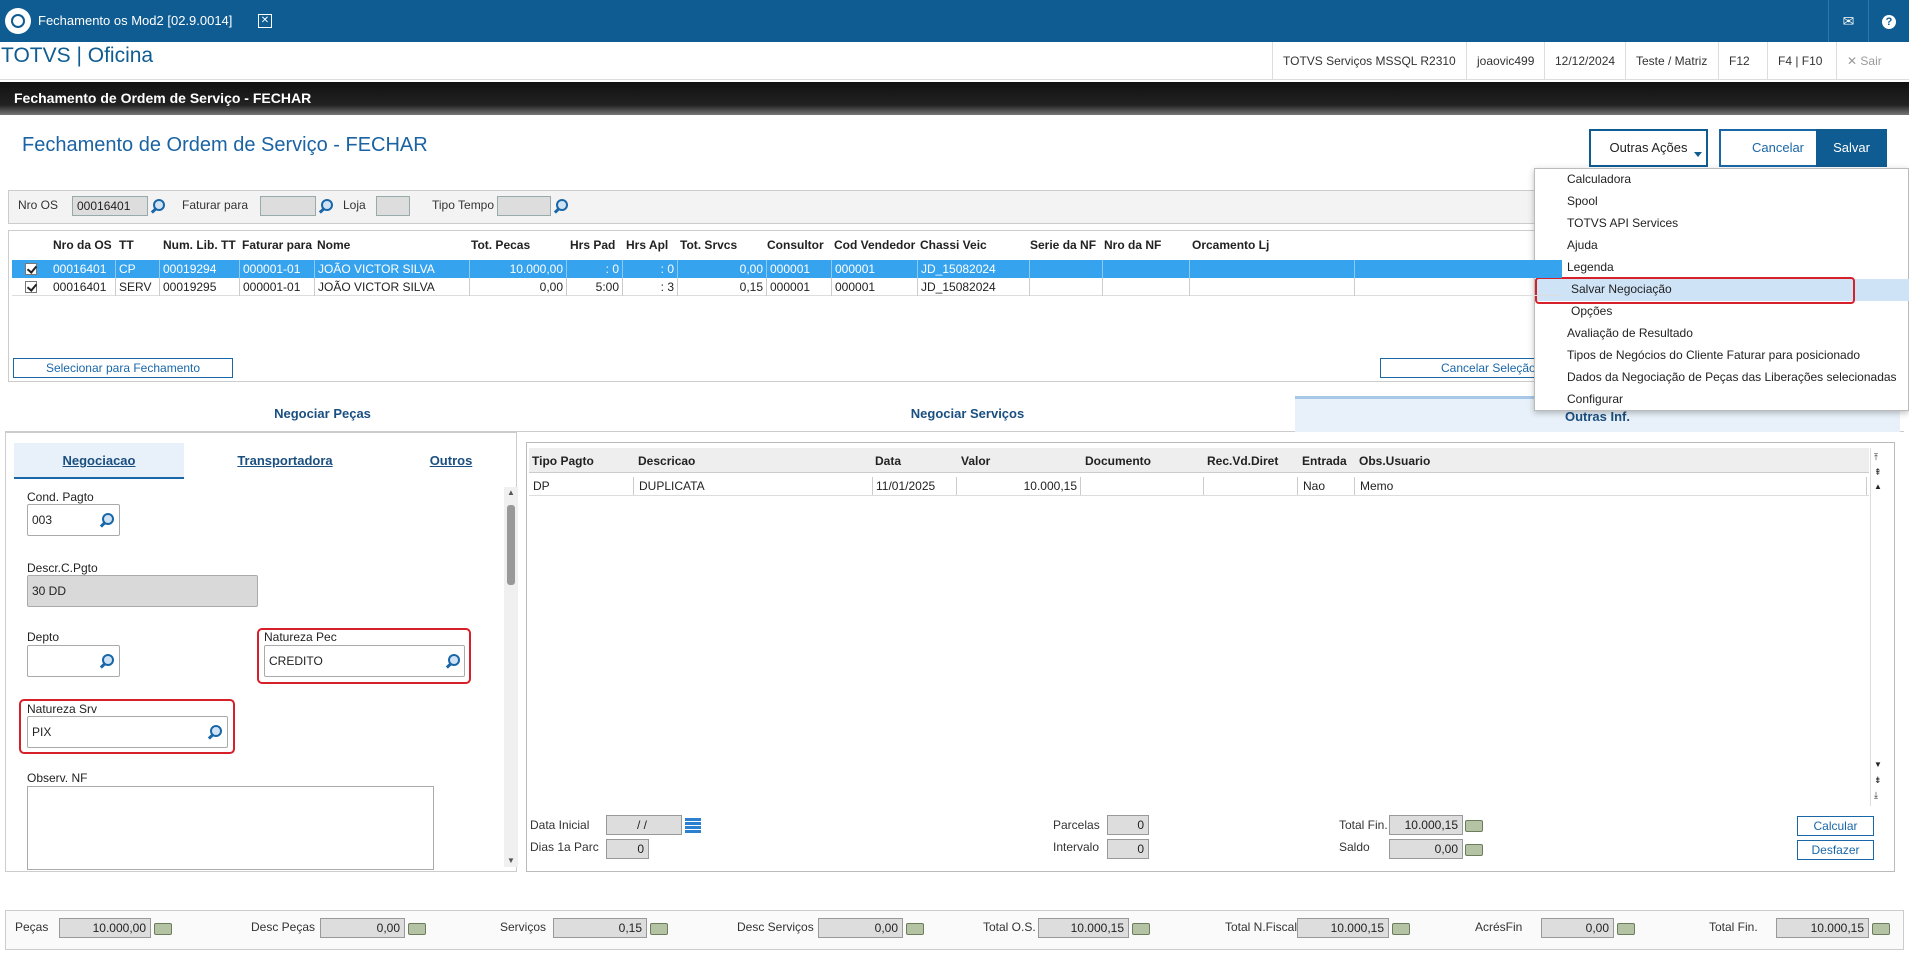  Describe the element at coordinates (1630, 333) in the screenshot. I see `menu-item-7: Avaliação de Resultado` at that location.